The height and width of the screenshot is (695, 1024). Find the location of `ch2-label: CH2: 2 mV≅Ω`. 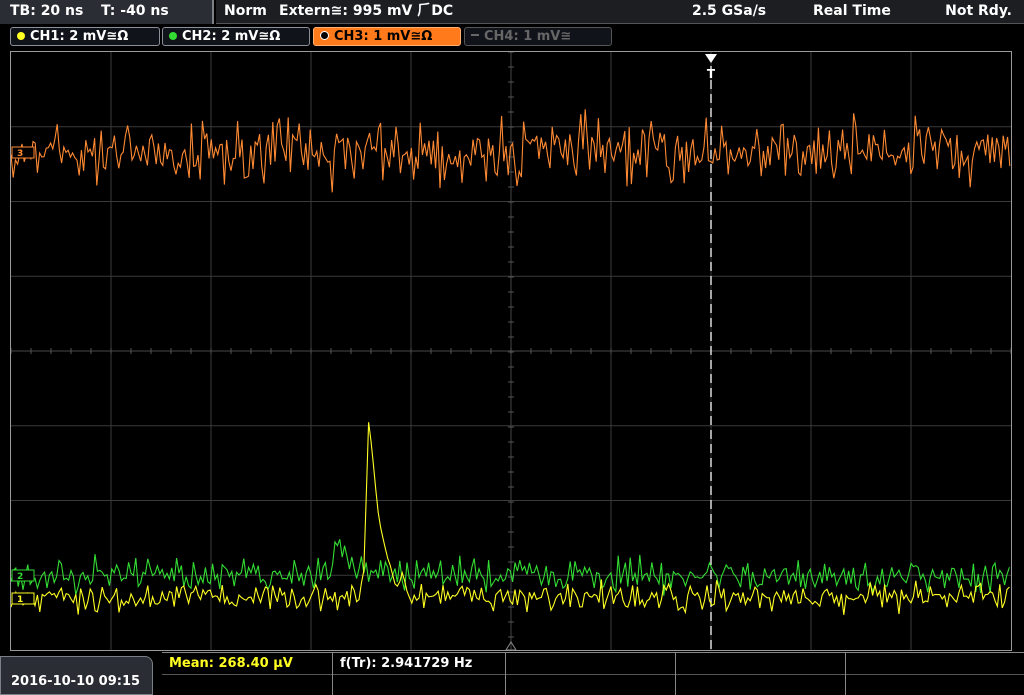

ch2-label: CH2: 2 mV≅Ω is located at coordinates (231, 36).